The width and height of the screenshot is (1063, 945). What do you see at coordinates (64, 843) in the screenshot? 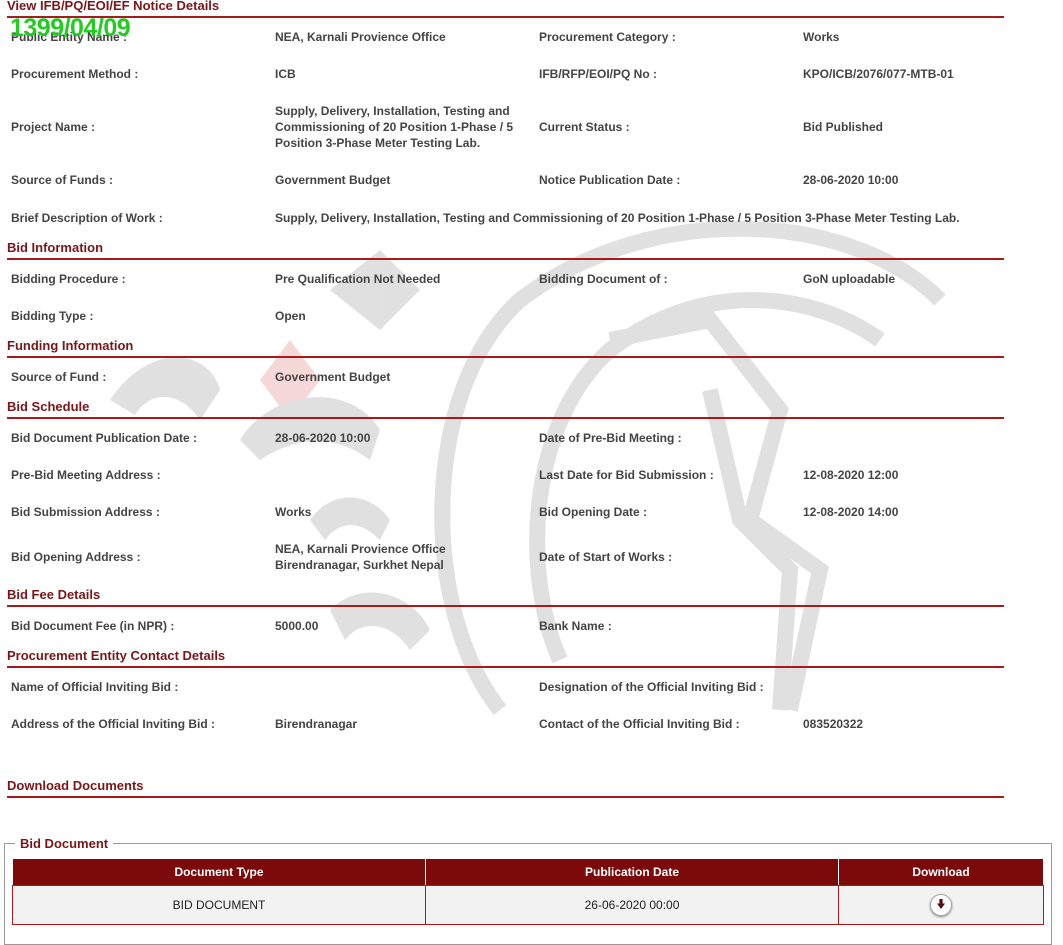
I see `bid-document-legend: Bid Document` at bounding box center [64, 843].